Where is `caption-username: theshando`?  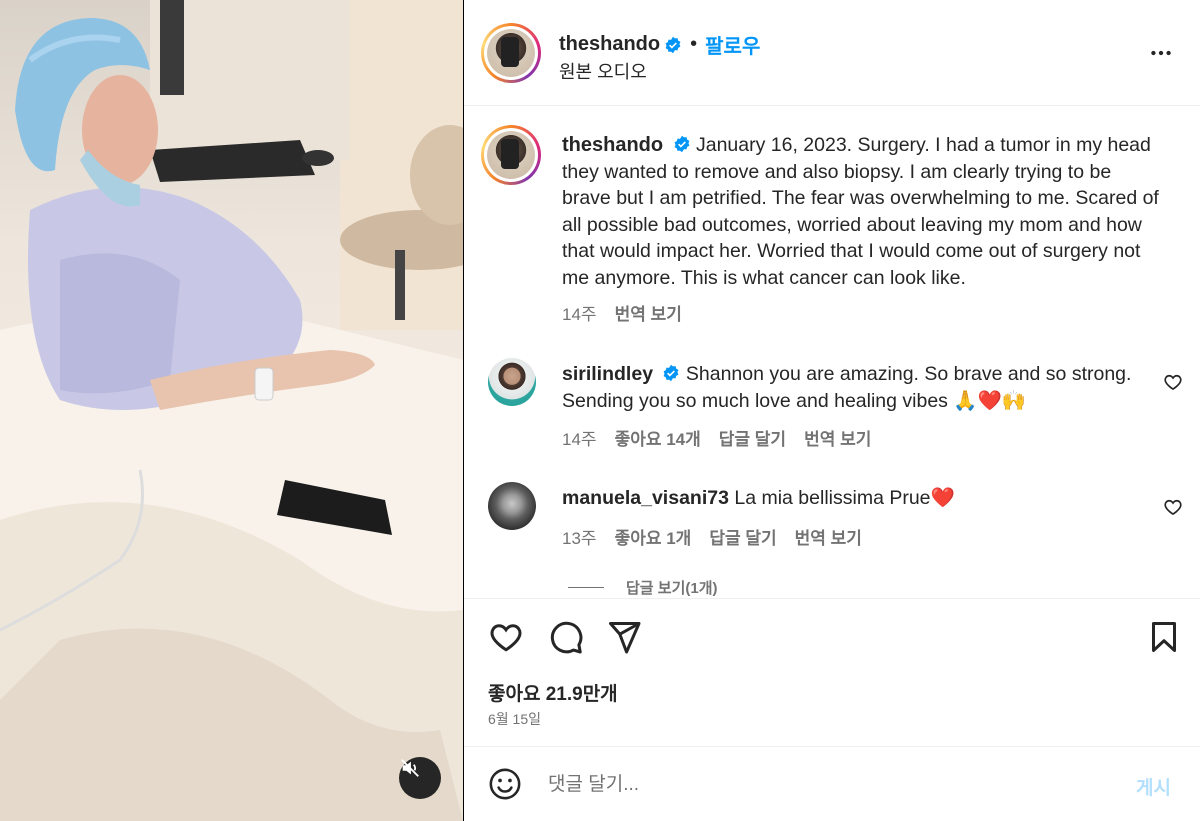 caption-username: theshando is located at coordinates (612, 145).